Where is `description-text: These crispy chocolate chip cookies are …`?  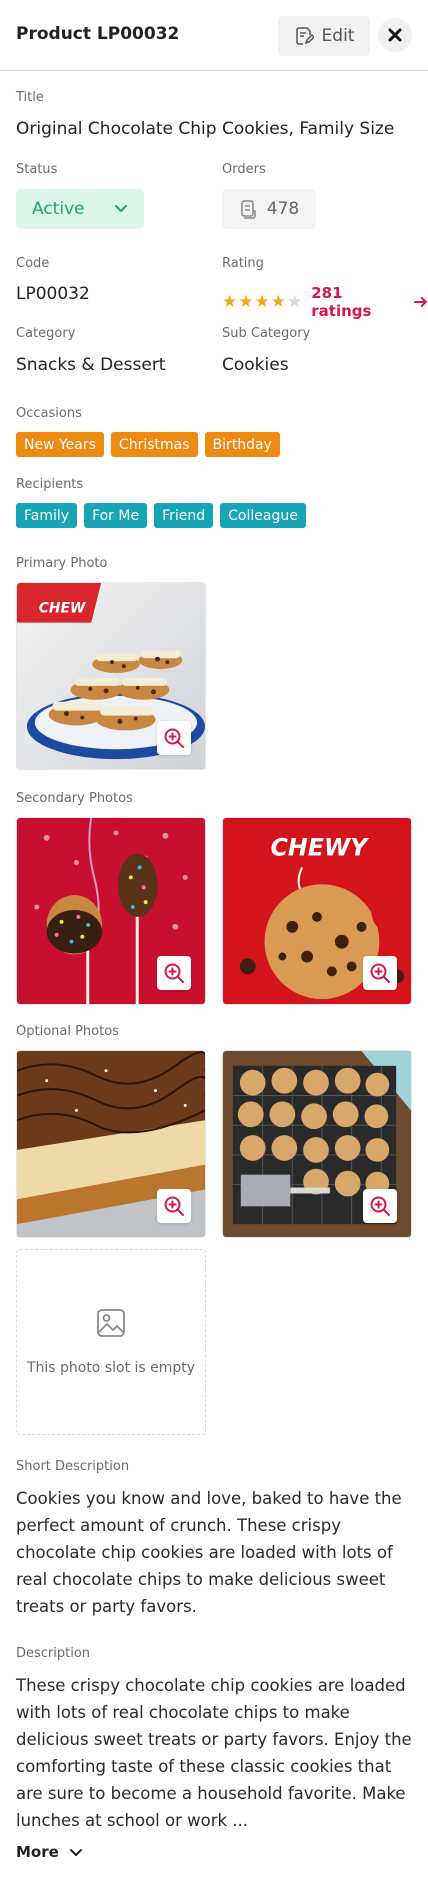
description-text: These crispy chocolate chip cookies are … is located at coordinates (214, 1753).